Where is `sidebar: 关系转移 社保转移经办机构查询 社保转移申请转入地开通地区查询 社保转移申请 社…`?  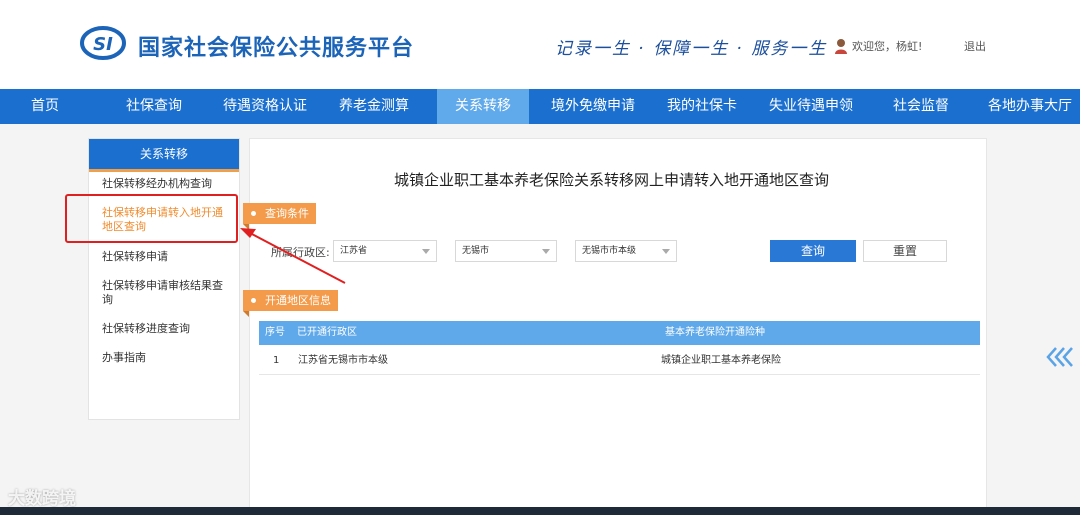
sidebar: 关系转移 社保转移经办机构查询 社保转移申请转入地开通地区查询 社保转移申请 社… is located at coordinates (164, 279).